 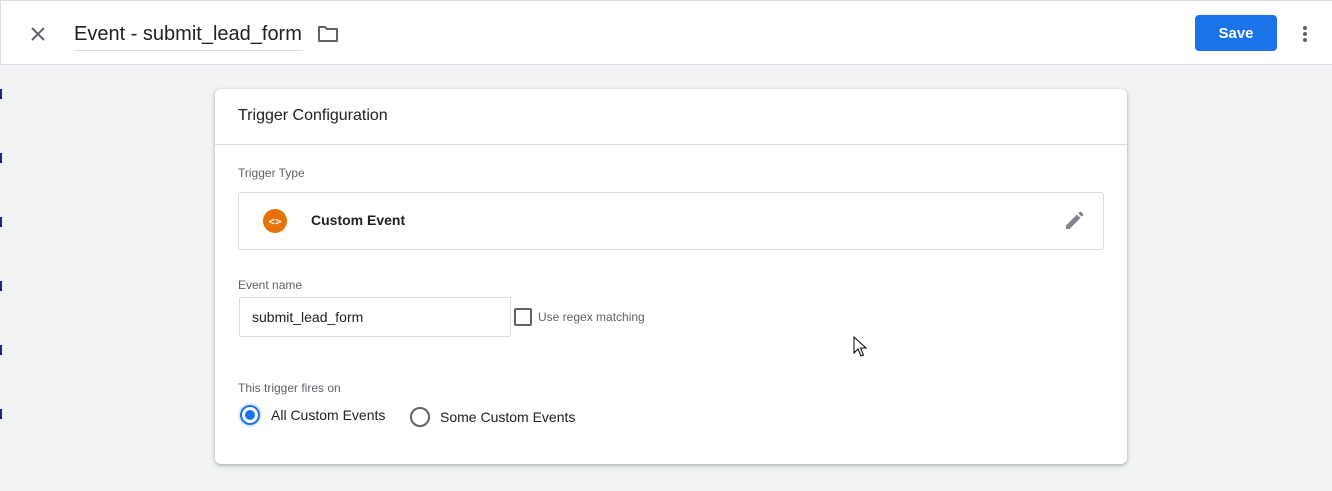 I want to click on radio-all-custom-events: All Custom Events, so click(x=312, y=415).